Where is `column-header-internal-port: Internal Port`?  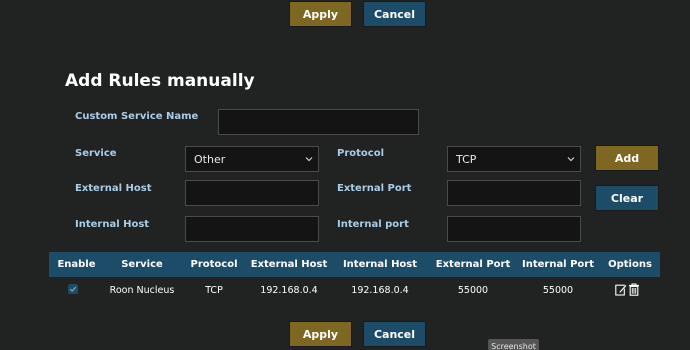
column-header-internal-port: Internal Port is located at coordinates (558, 264).